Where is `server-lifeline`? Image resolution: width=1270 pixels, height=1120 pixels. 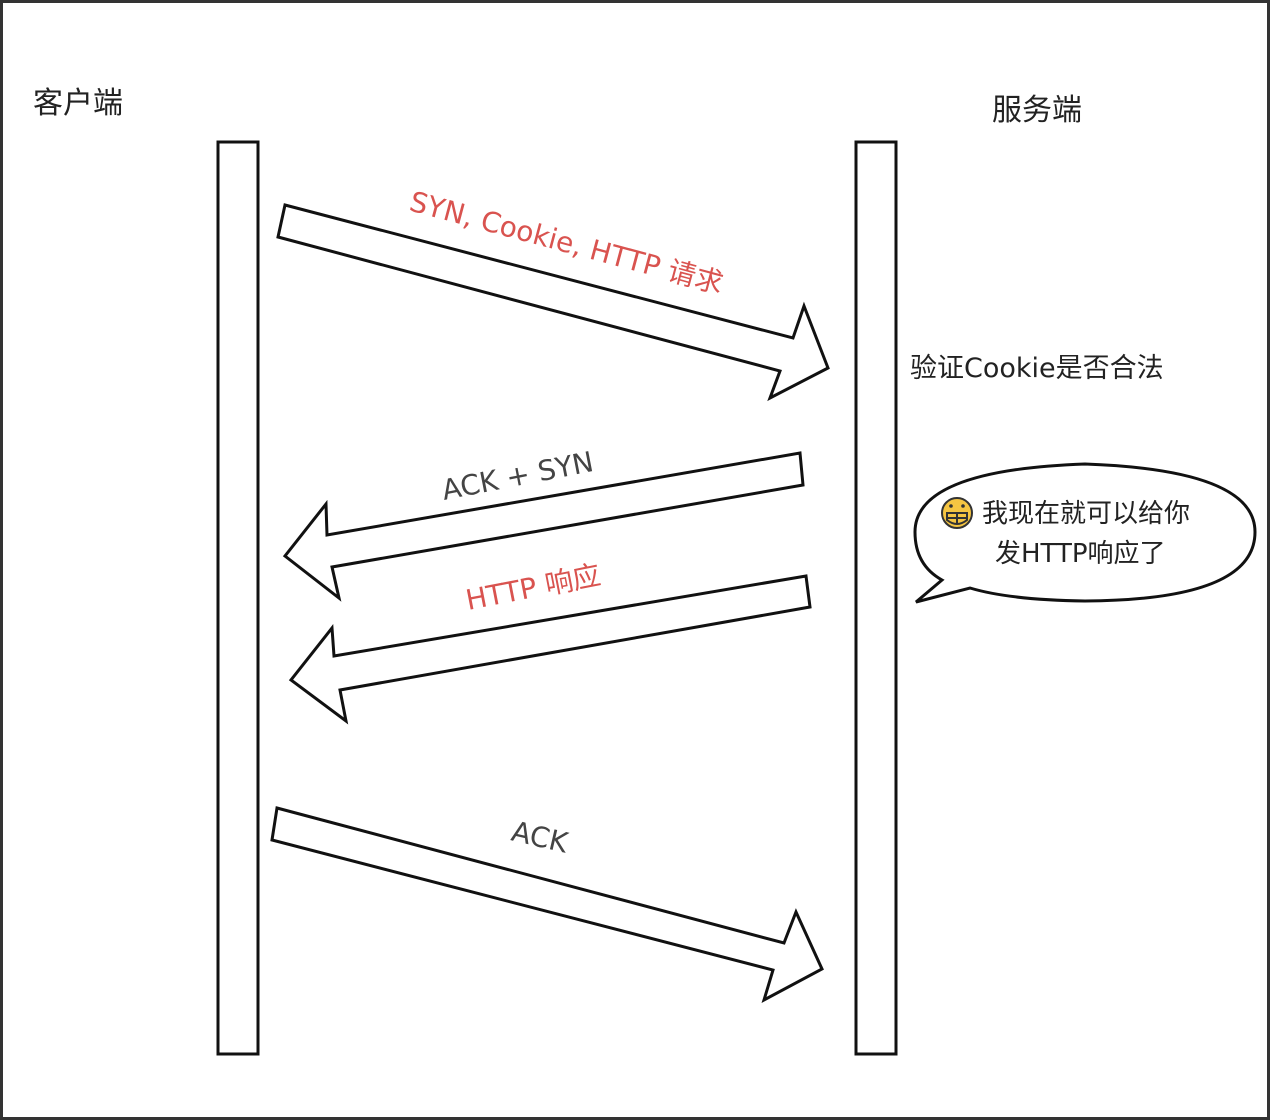
server-lifeline is located at coordinates (876, 598).